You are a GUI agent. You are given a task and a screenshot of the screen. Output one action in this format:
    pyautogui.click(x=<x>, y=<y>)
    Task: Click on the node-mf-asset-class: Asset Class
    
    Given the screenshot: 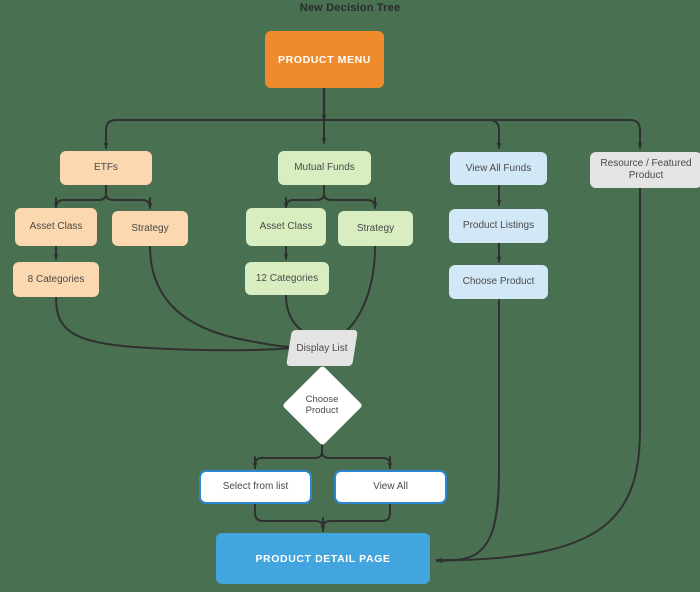 What is the action you would take?
    pyautogui.click(x=286, y=227)
    